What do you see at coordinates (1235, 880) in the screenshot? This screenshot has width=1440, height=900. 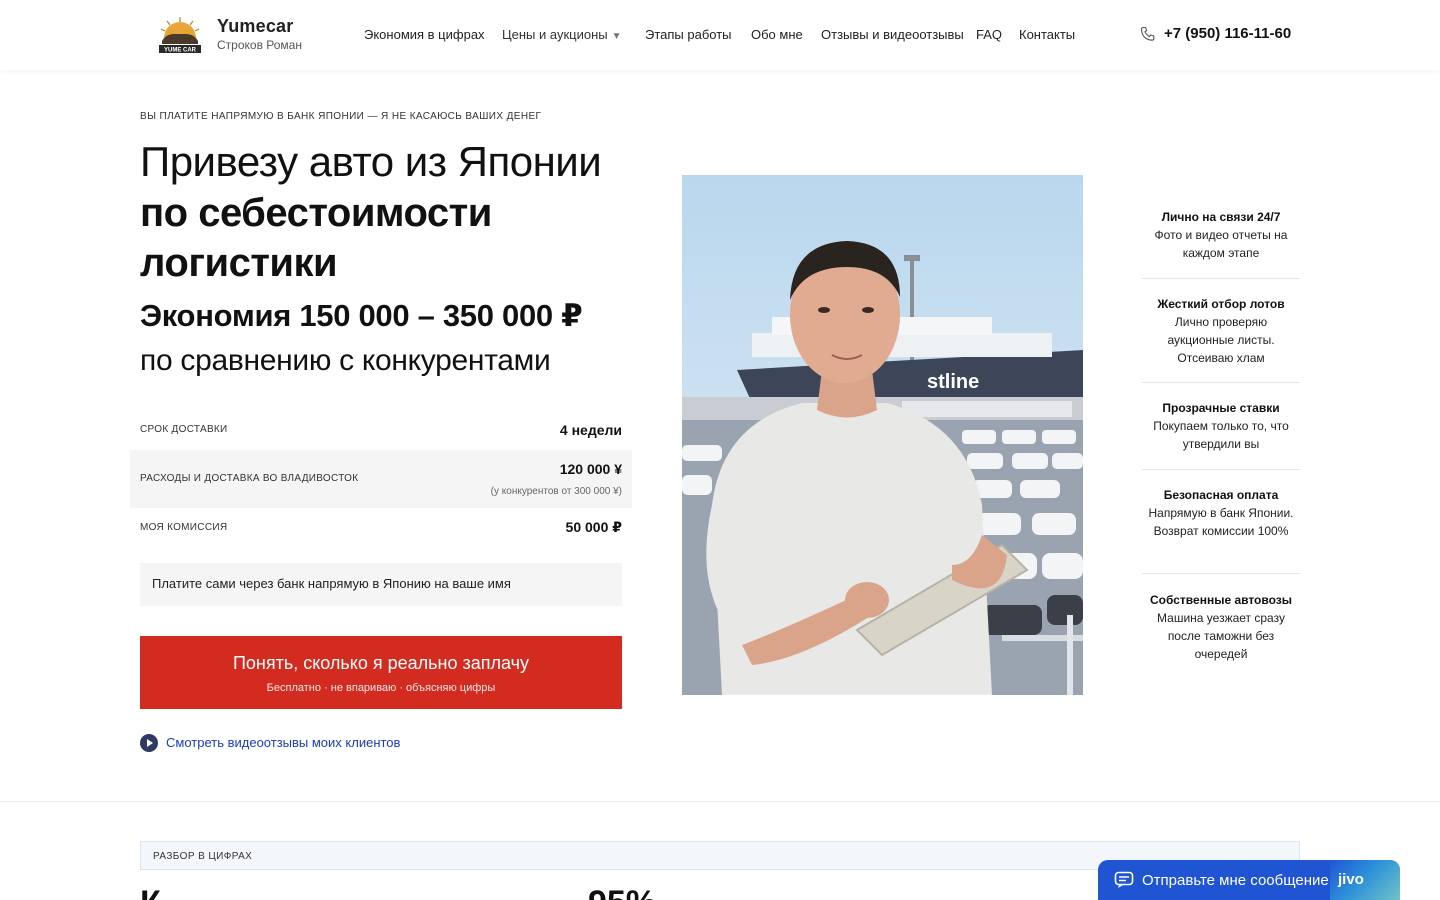 I see `chat-widget-label: Отправьте мне сообщение` at bounding box center [1235, 880].